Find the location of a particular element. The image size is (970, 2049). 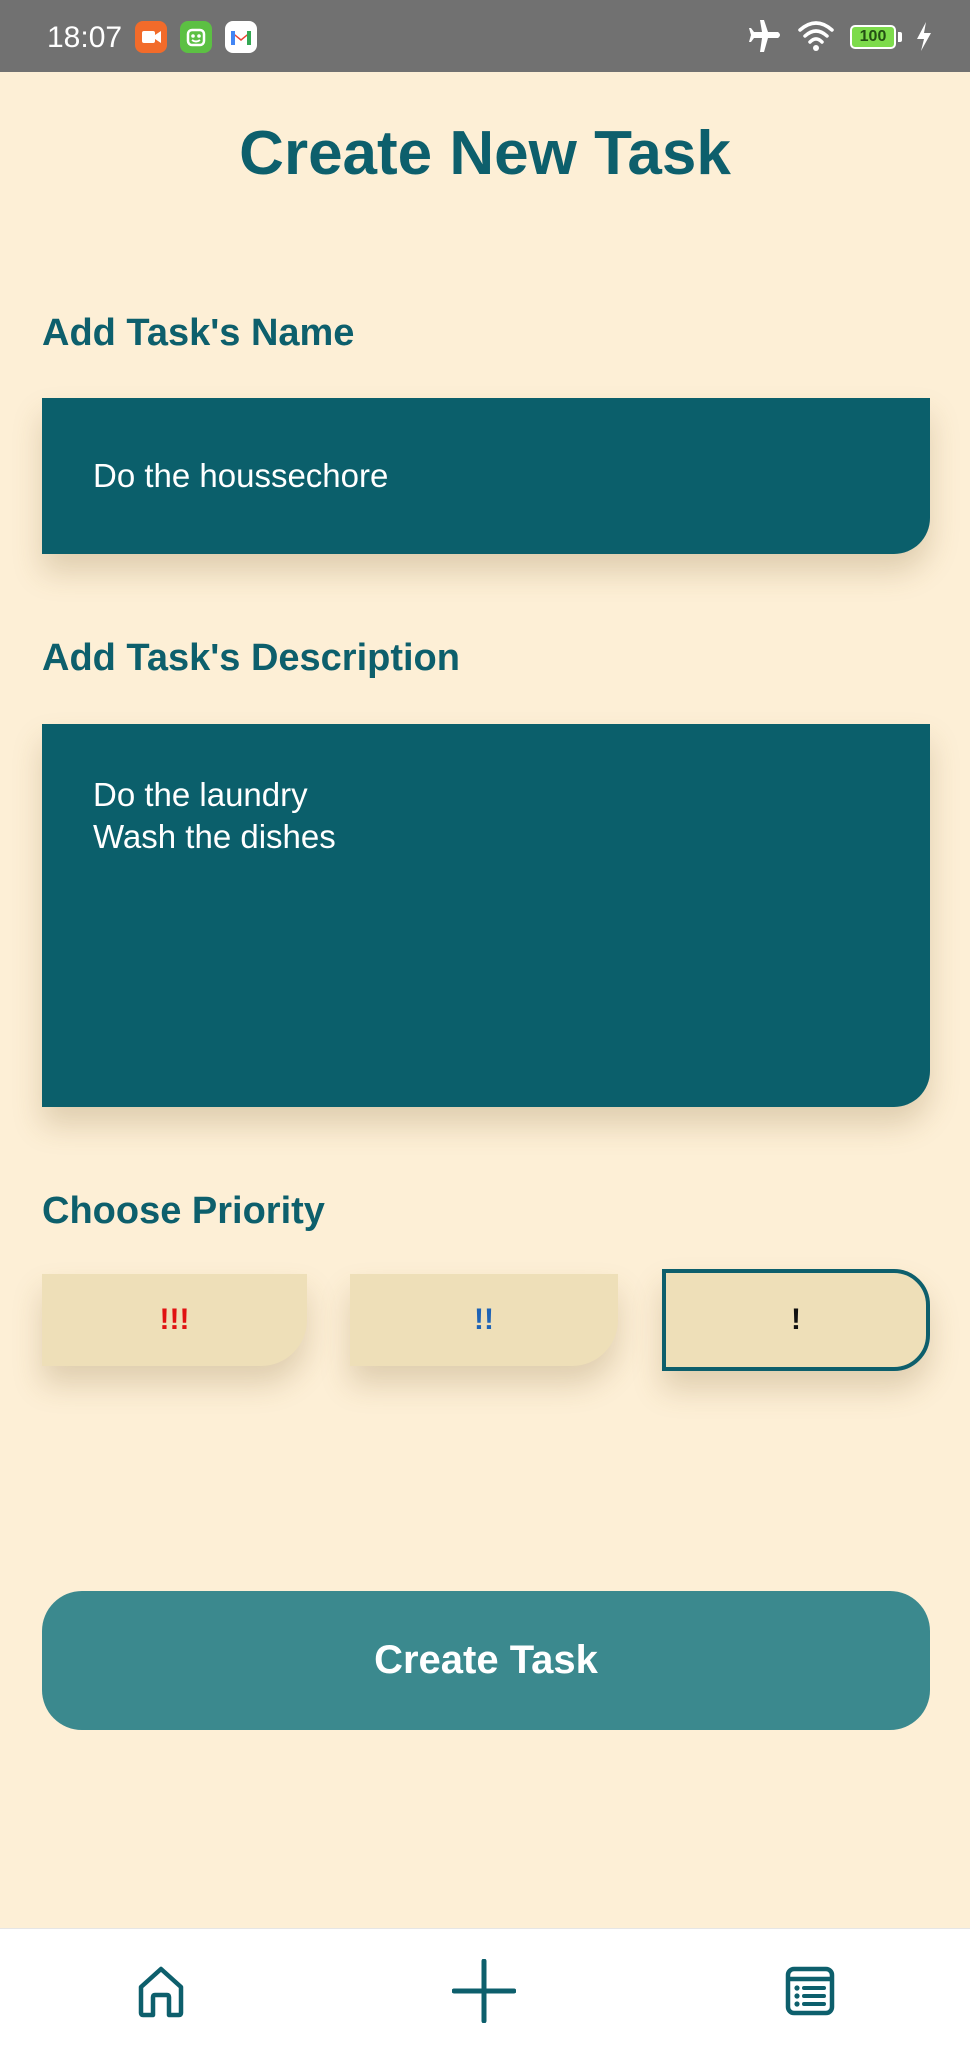

task-list-icon is located at coordinates (810, 1991).